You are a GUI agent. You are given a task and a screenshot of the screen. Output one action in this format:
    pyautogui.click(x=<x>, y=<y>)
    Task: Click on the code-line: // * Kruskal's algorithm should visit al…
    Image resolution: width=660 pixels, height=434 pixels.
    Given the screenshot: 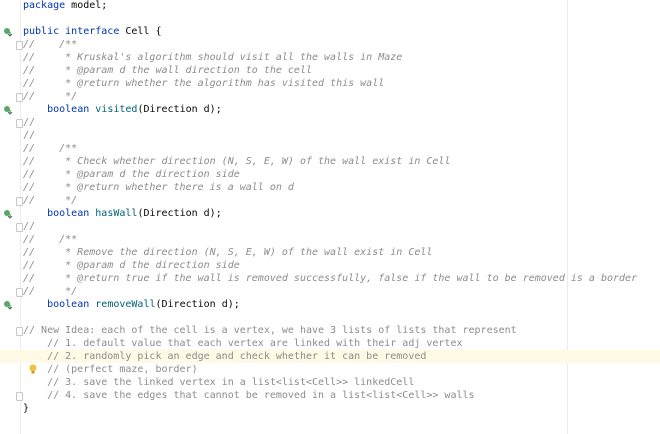 What is the action you would take?
    pyautogui.click(x=330, y=57)
    